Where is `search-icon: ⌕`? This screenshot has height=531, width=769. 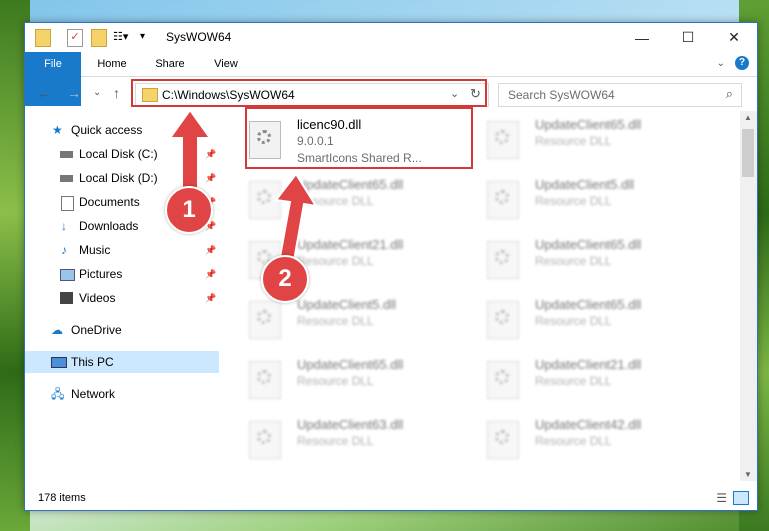 search-icon: ⌕ is located at coordinates (729, 94).